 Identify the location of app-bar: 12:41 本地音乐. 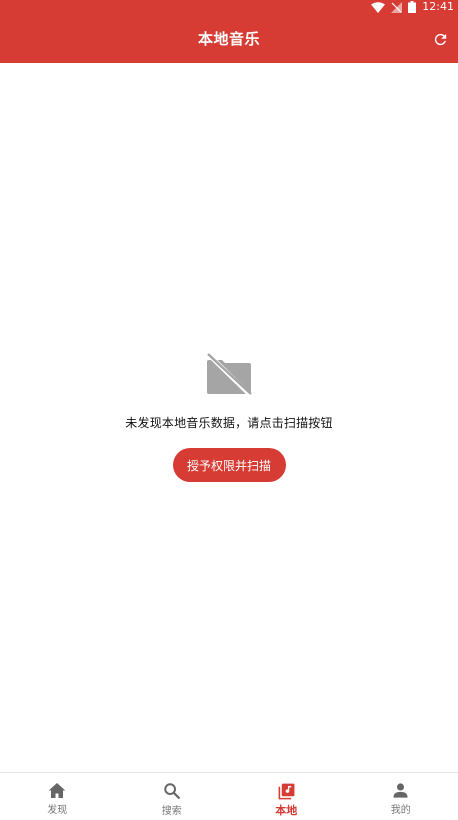
(229, 31).